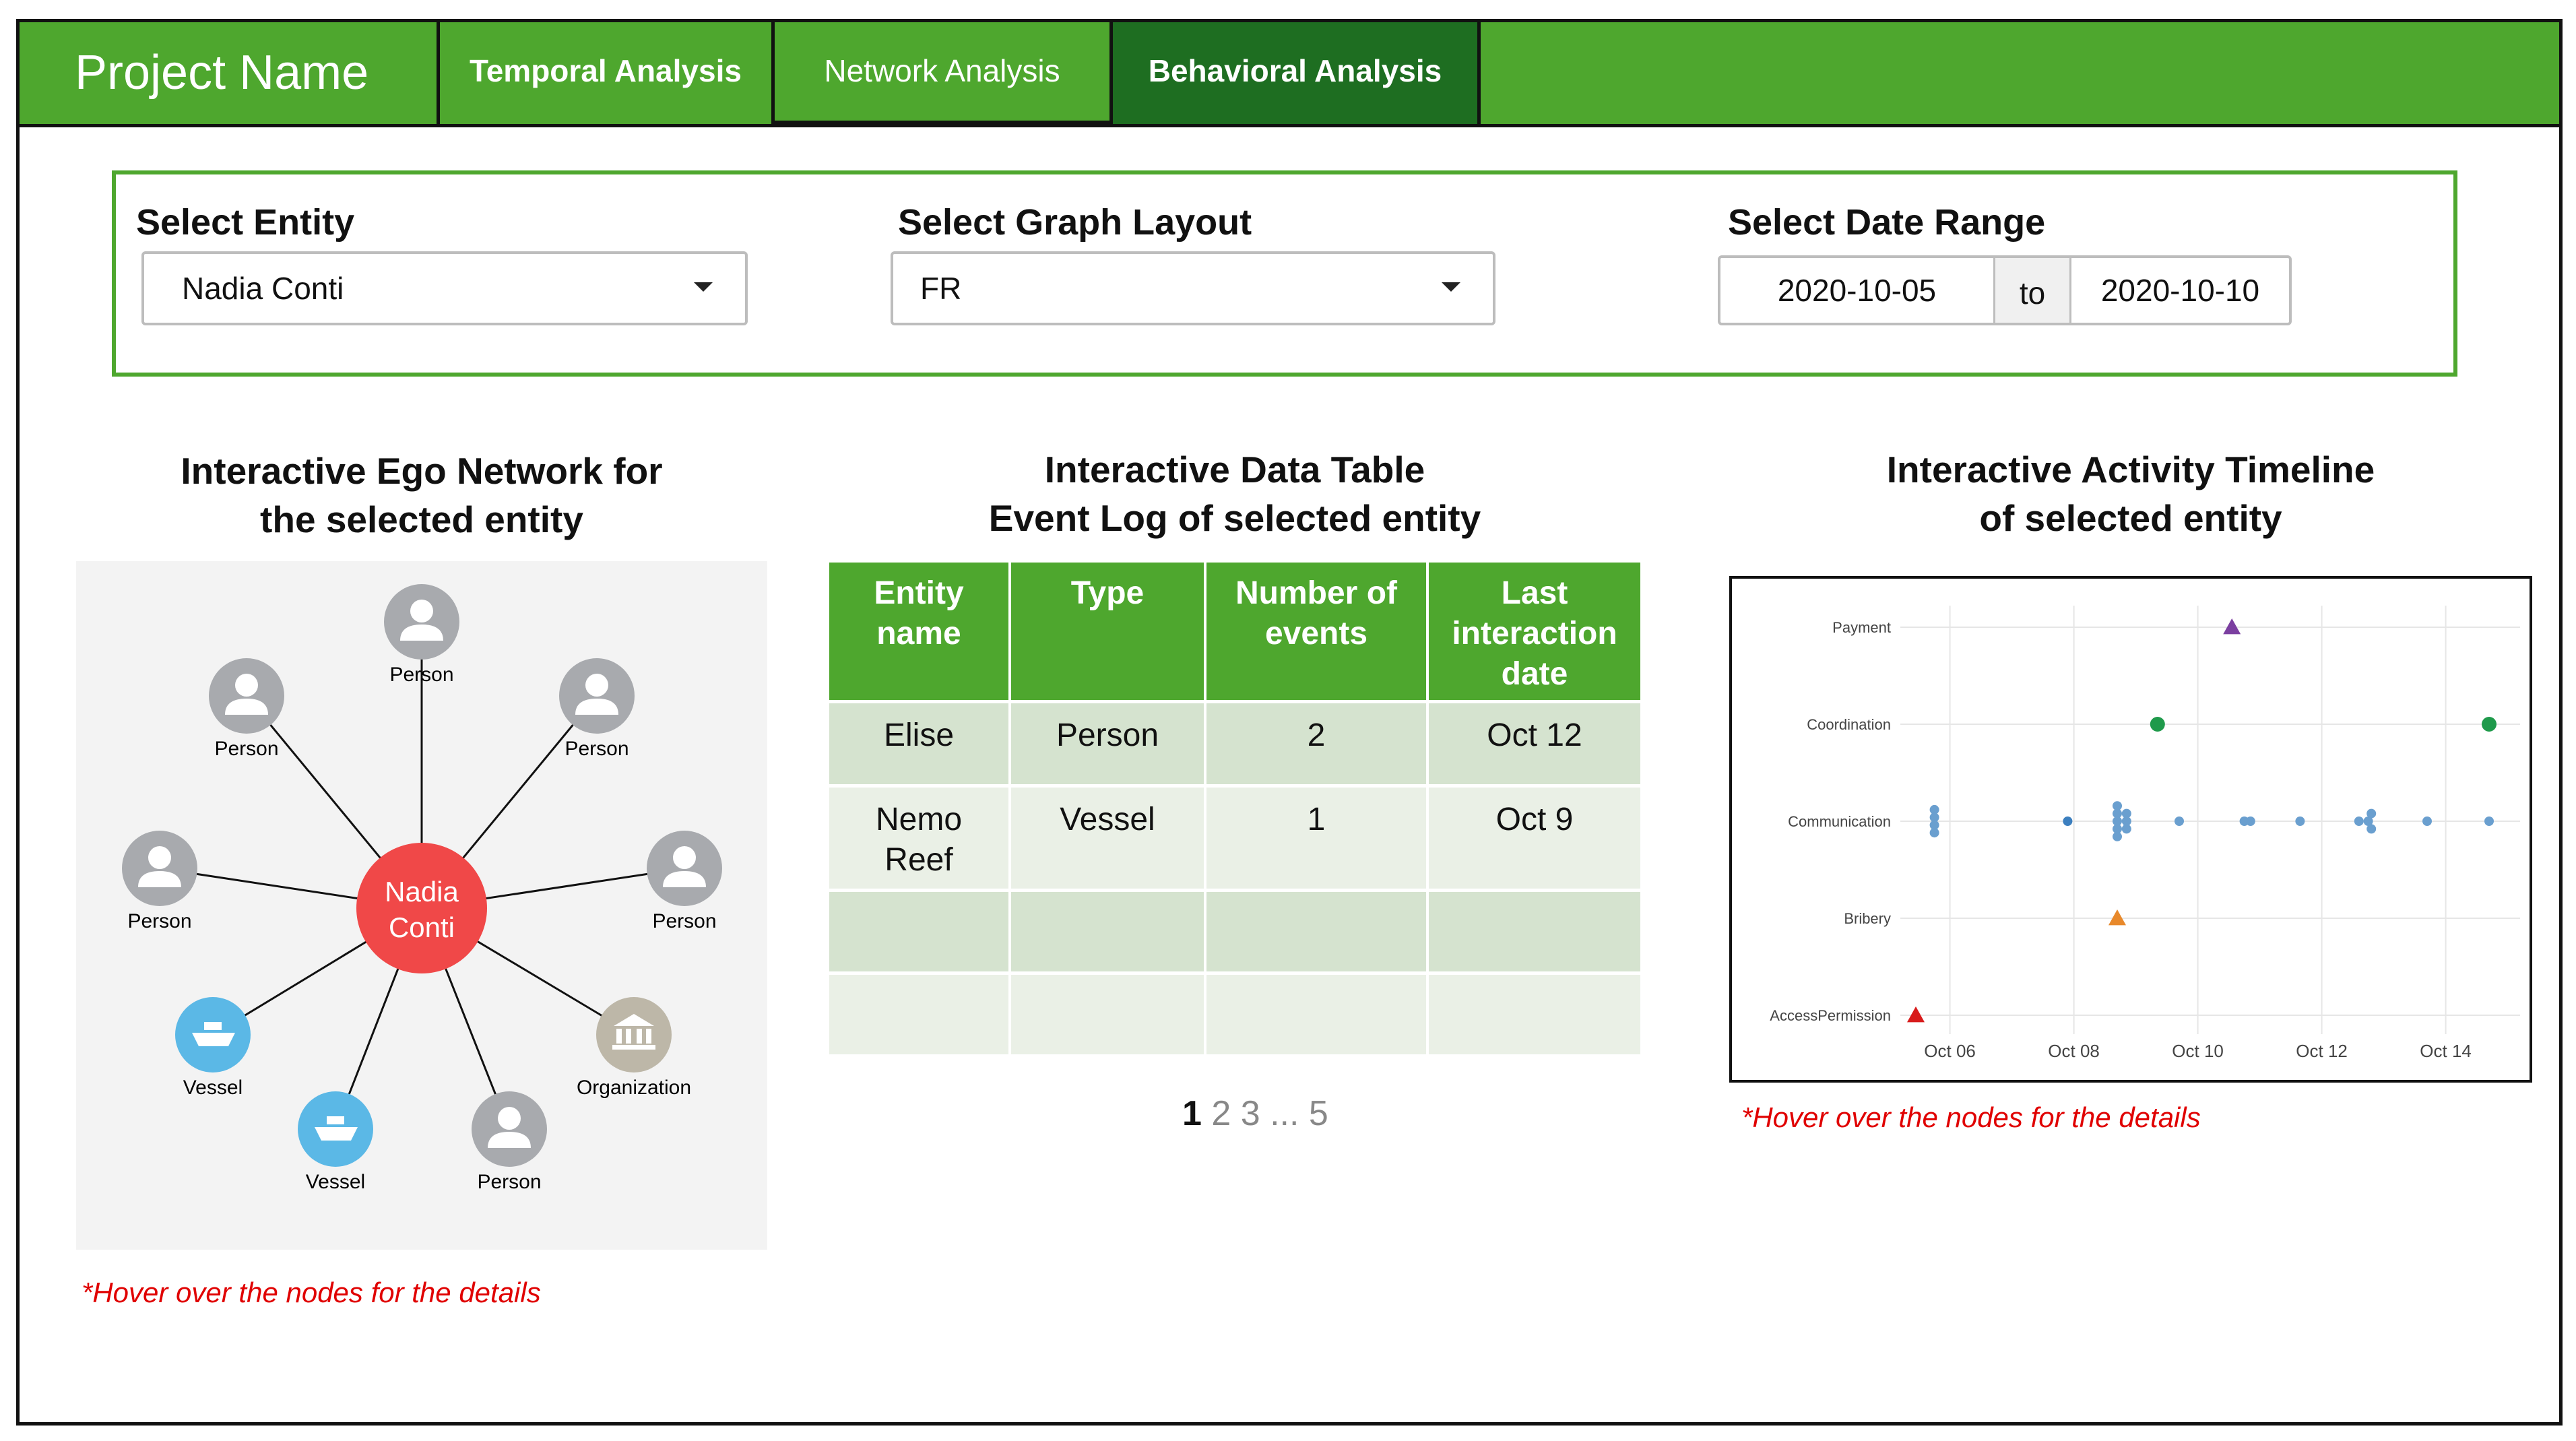 The width and height of the screenshot is (2576, 1441). I want to click on cell-text: Elise, so click(919, 735).